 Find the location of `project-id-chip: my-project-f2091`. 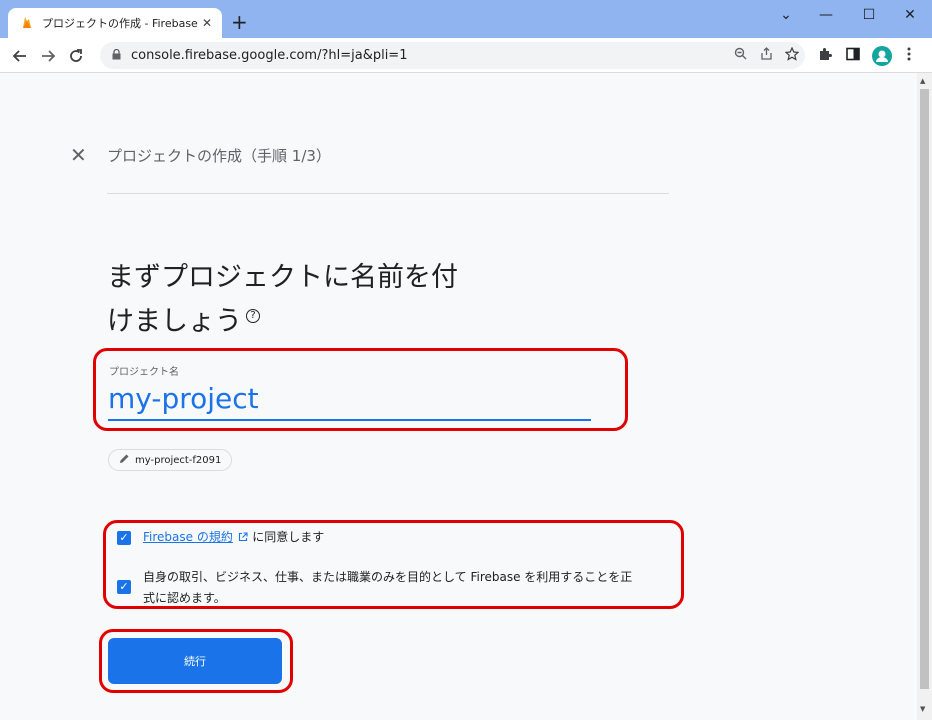

project-id-chip: my-project-f2091 is located at coordinates (170, 460).